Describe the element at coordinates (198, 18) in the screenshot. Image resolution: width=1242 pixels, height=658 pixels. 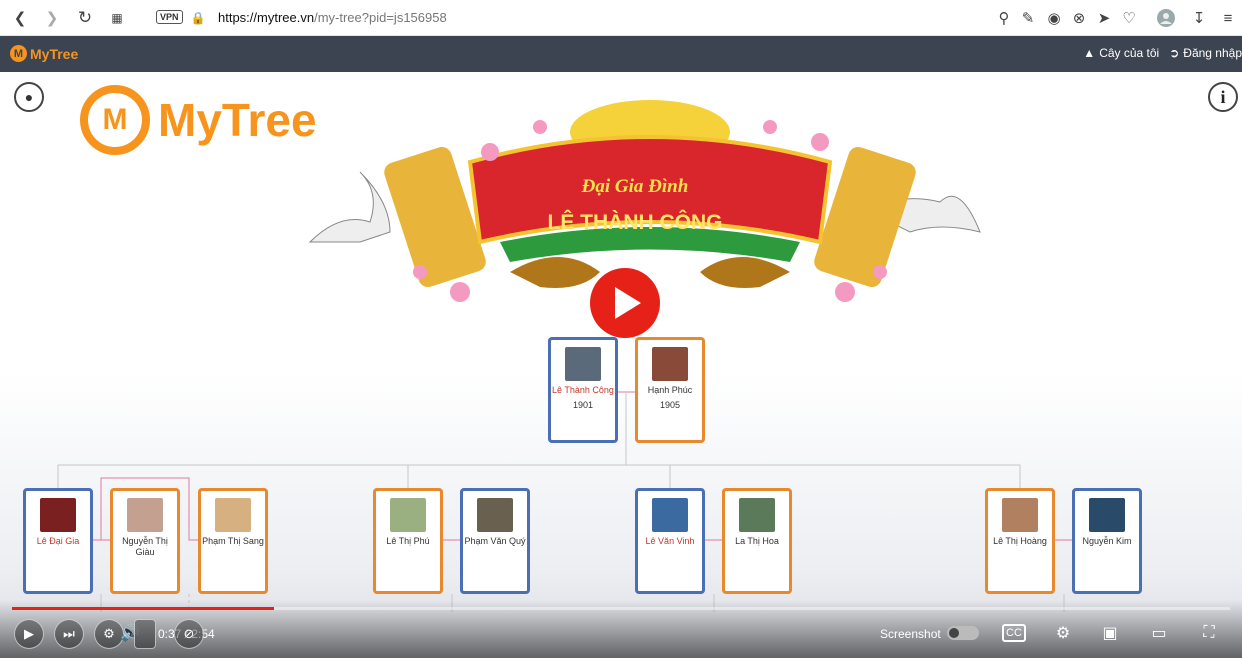
I see `lock-icon: 🔒` at that location.